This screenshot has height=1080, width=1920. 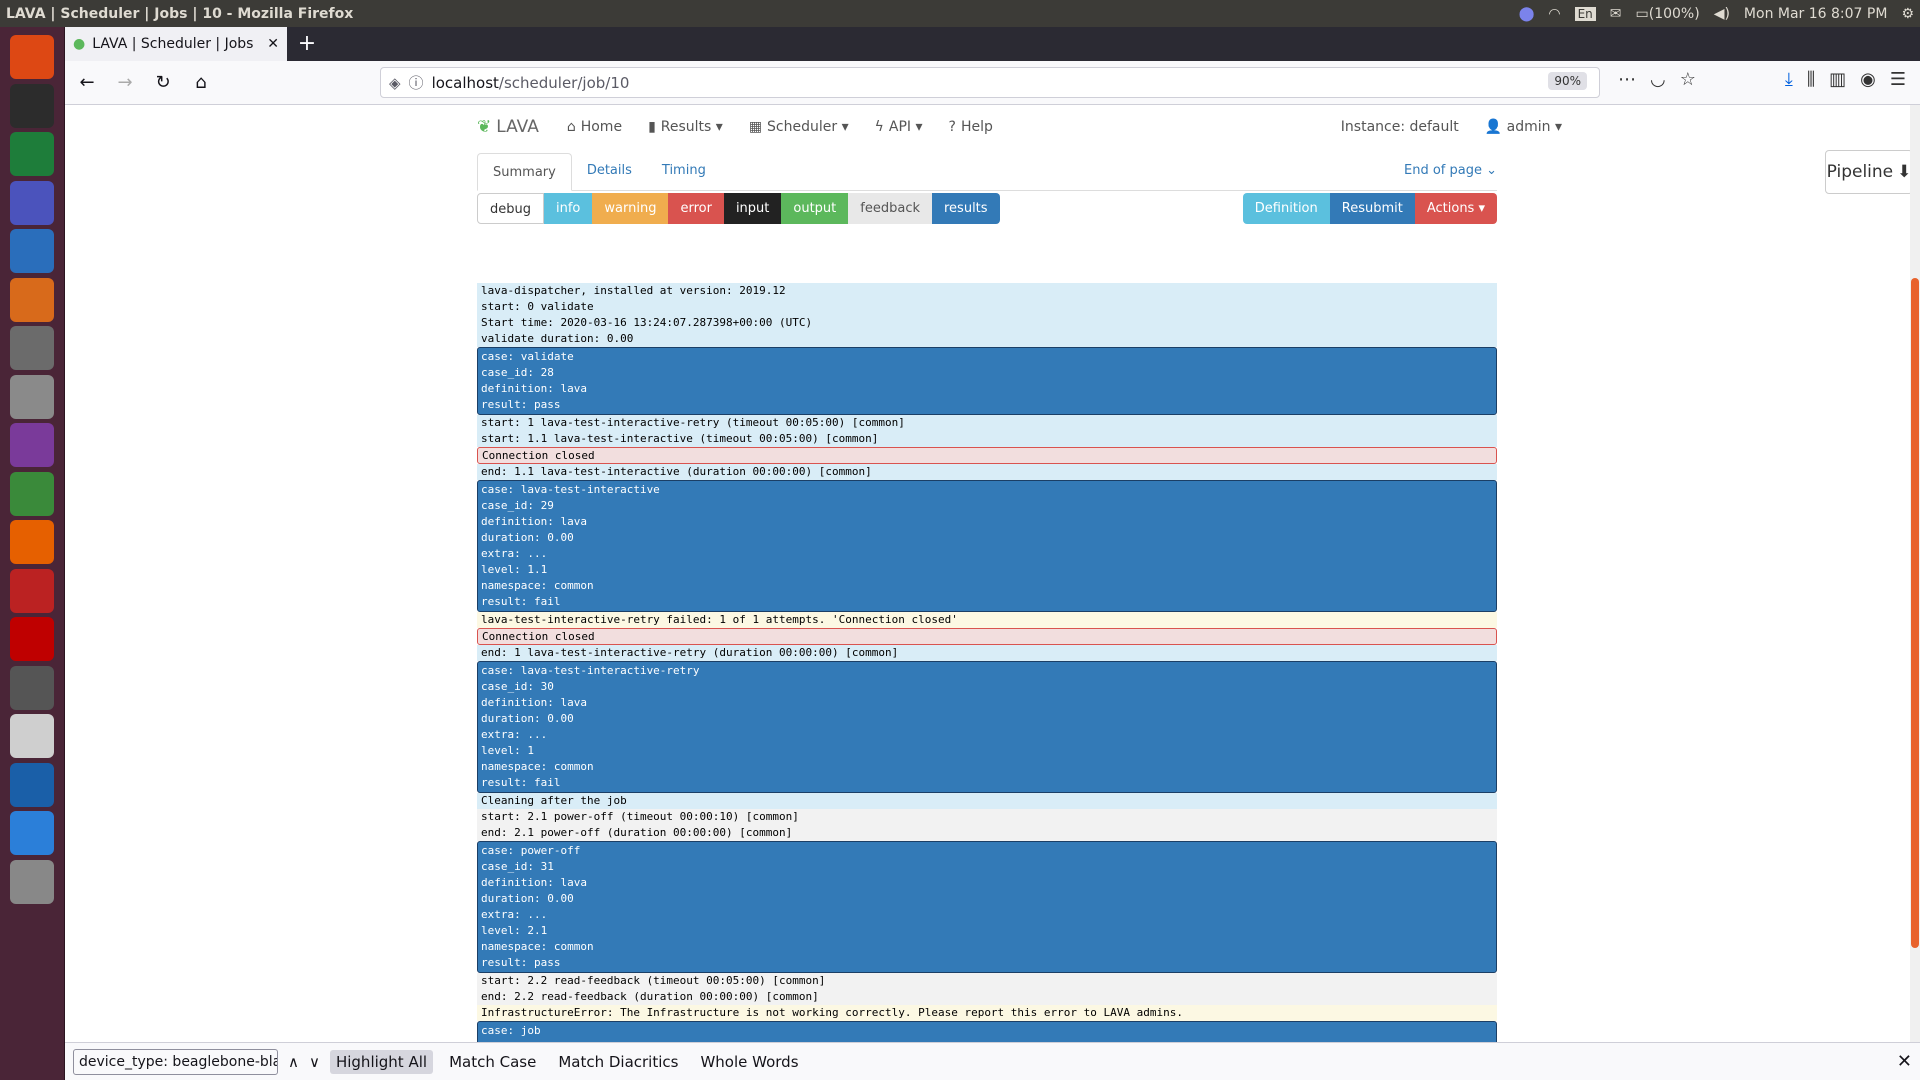 I want to click on downloads-icon: ⤓, so click(x=1789, y=79).